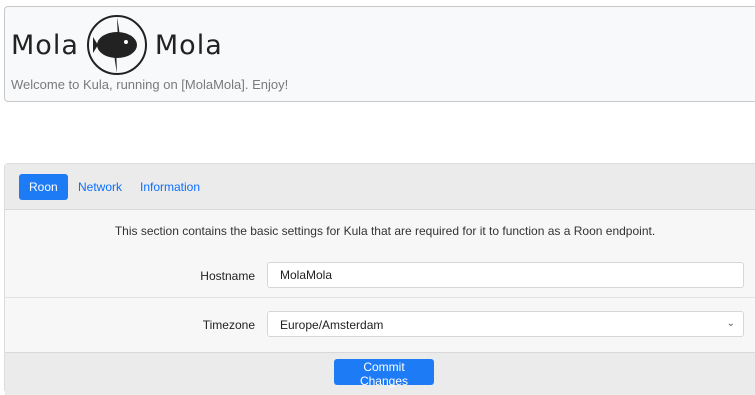 Image resolution: width=755 pixels, height=395 pixels. Describe the element at coordinates (45, 45) in the screenshot. I see `logo-text-left: Mola` at that location.